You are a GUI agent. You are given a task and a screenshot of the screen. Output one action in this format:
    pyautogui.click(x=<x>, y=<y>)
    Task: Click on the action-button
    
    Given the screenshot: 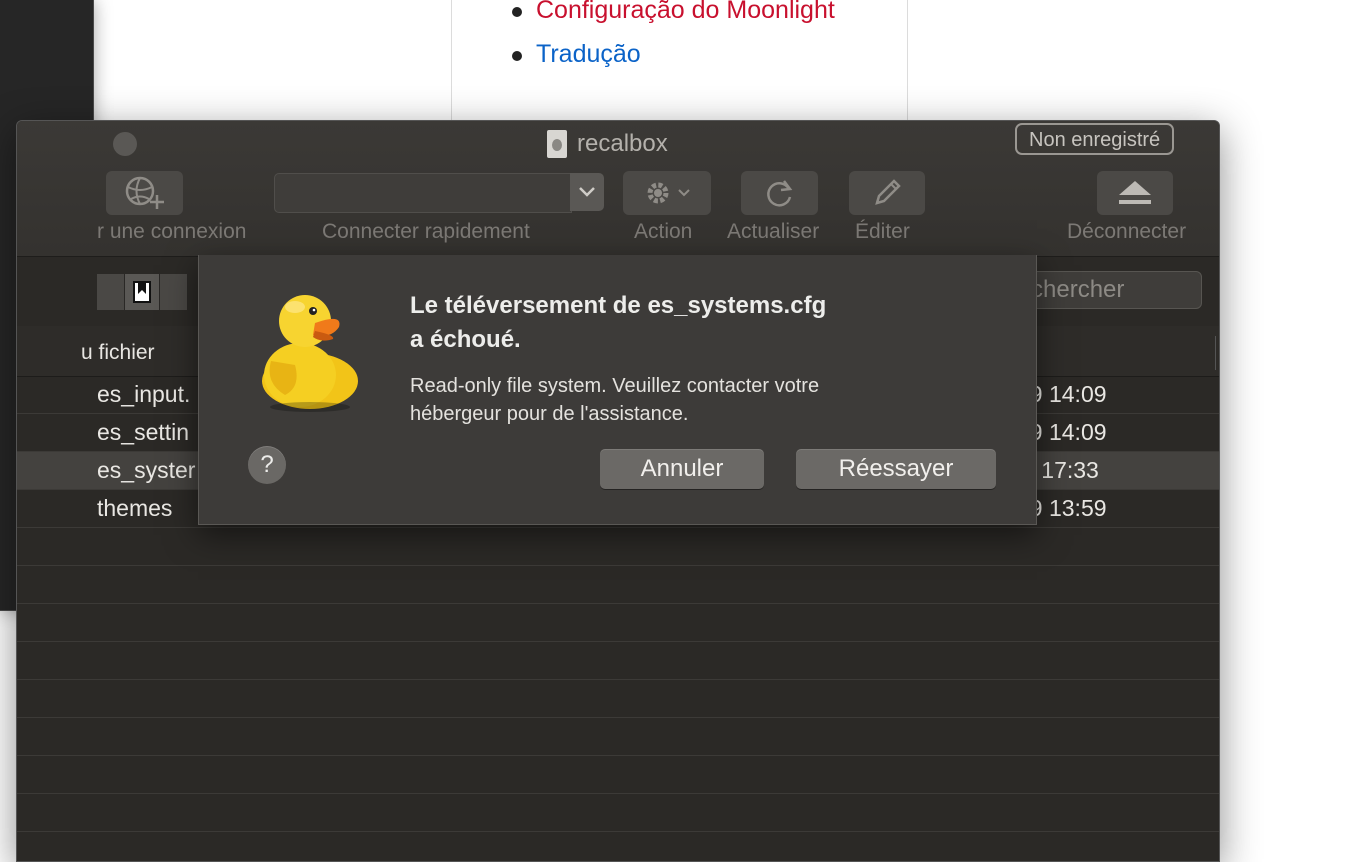 What is the action you would take?
    pyautogui.click(x=667, y=193)
    